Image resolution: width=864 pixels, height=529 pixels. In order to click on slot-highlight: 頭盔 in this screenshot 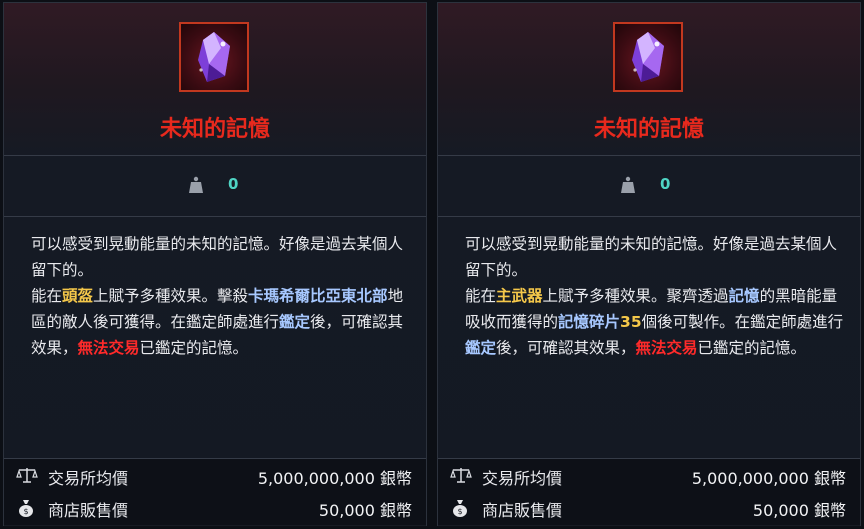, I will do `click(78, 296)`.